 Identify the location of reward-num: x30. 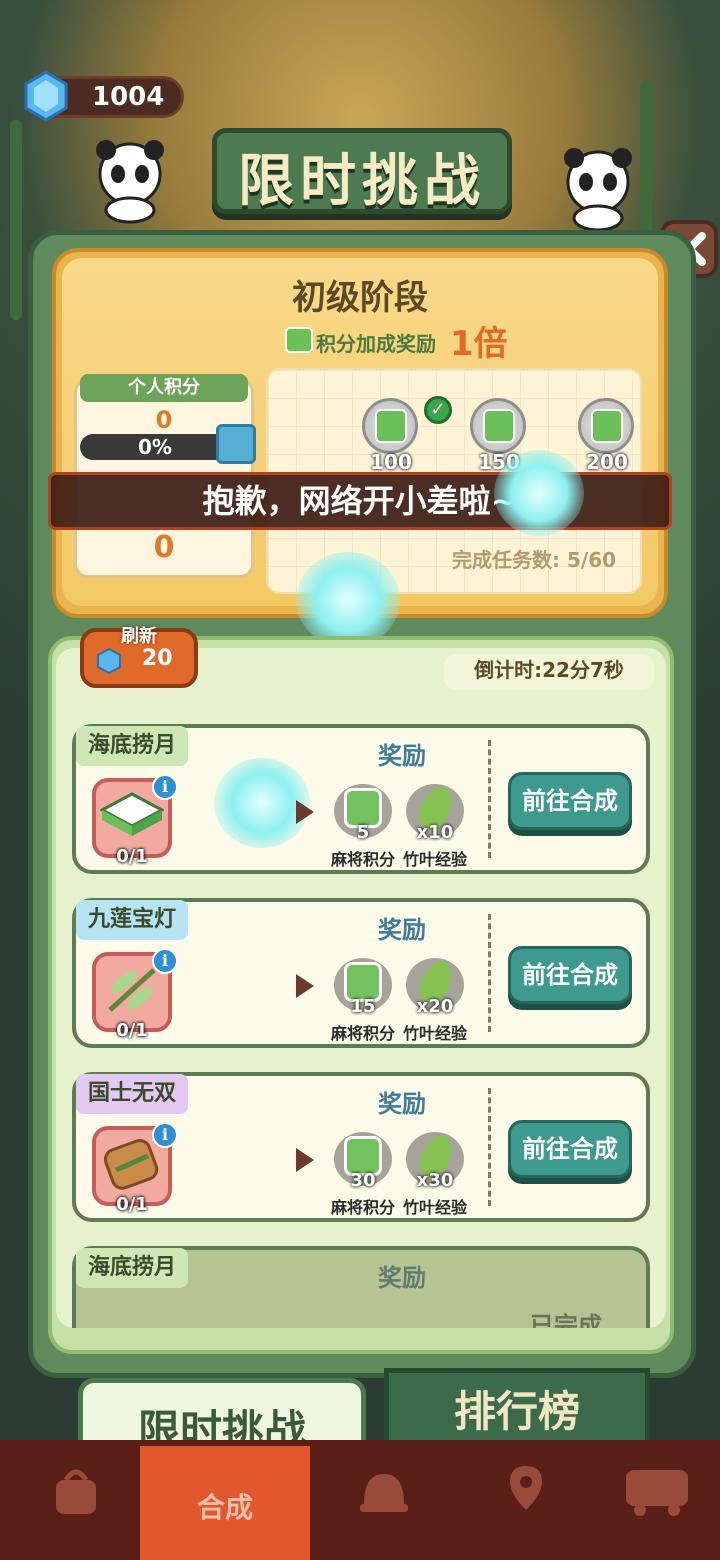
(435, 1180).